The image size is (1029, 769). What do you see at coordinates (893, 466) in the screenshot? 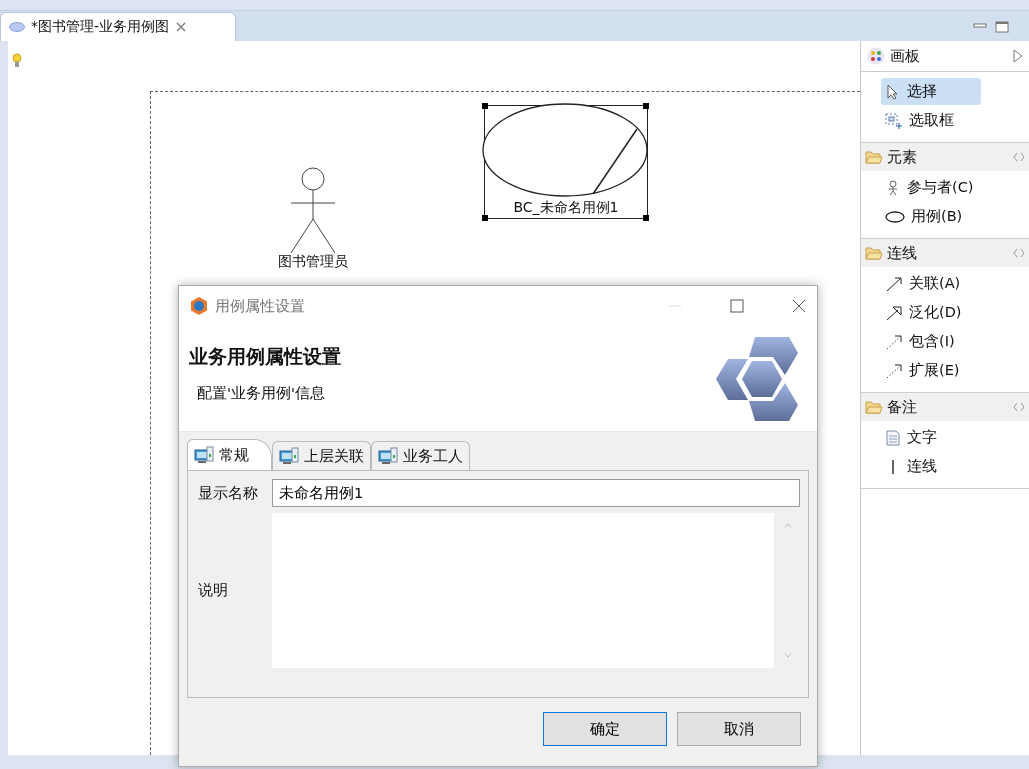
I see `line-icon` at bounding box center [893, 466].